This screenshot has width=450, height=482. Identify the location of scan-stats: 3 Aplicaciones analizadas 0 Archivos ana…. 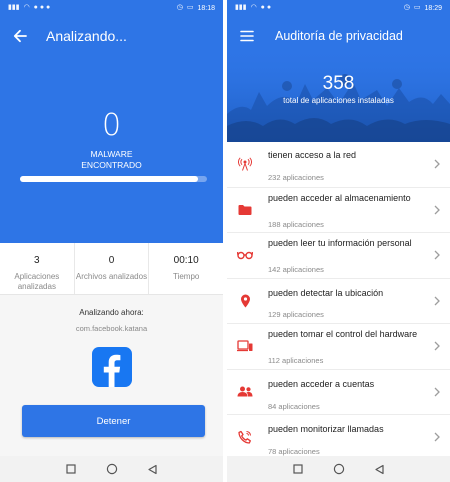
(111, 269).